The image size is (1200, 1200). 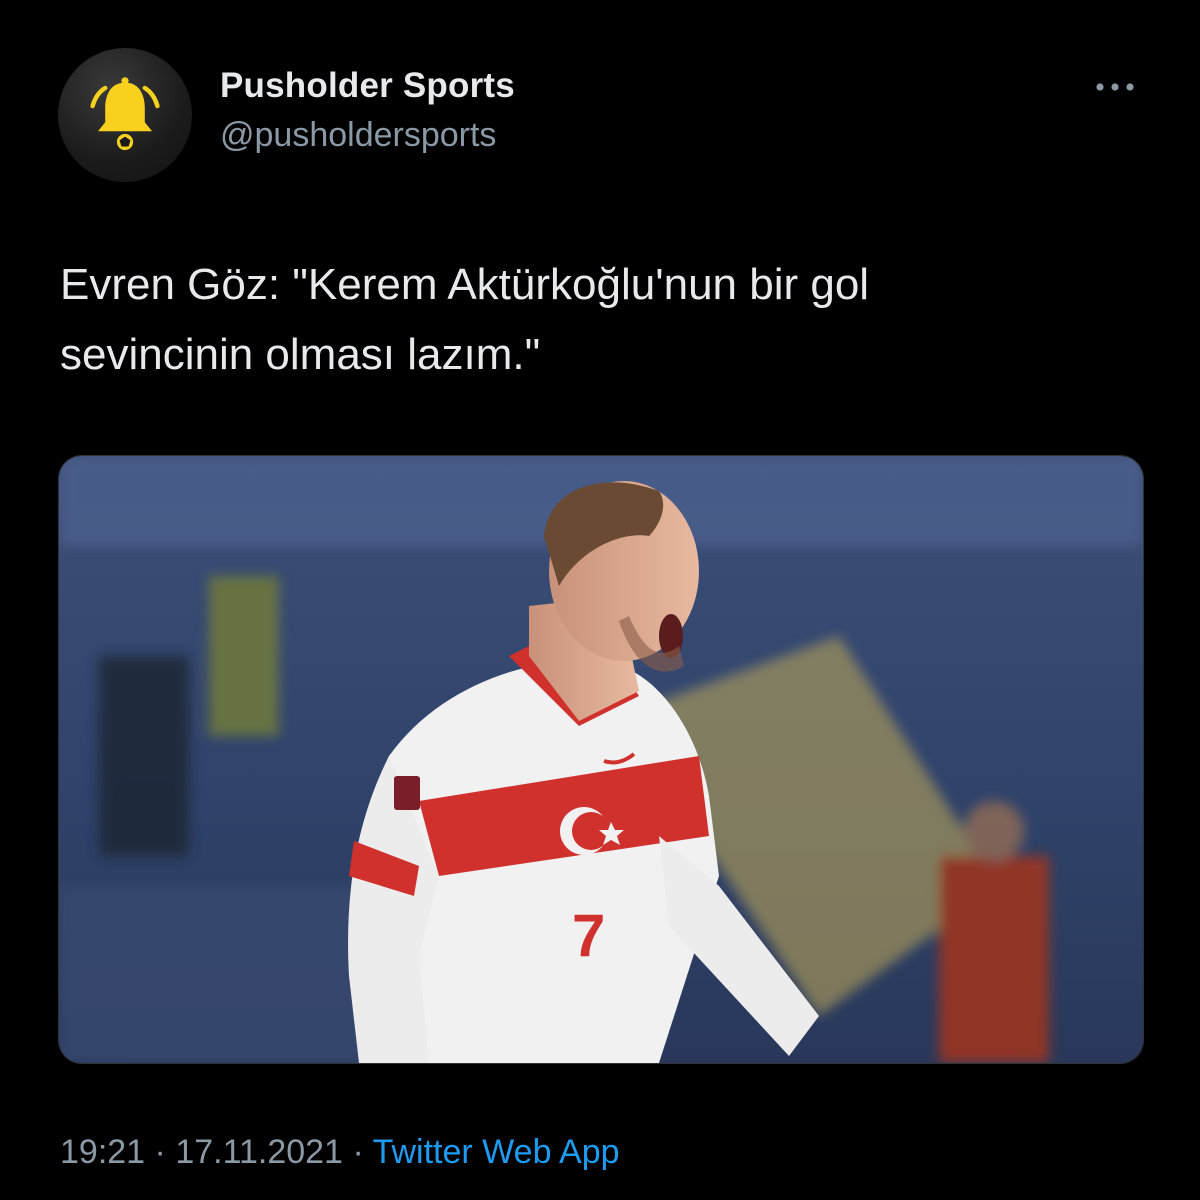 I want to click on display-name: Pusholder Sports, so click(x=367, y=86).